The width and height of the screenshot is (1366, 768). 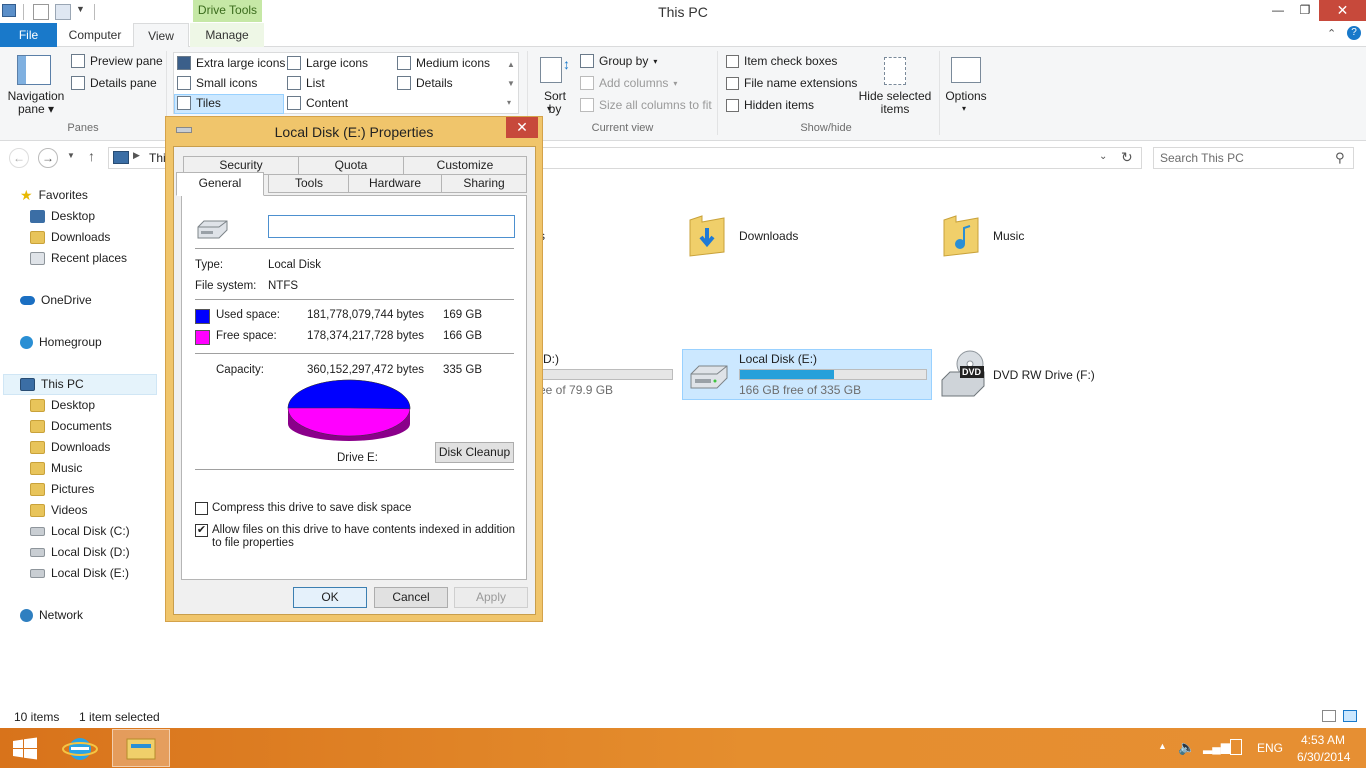 I want to click on downloads-folder-label: Downloads, so click(x=768, y=236).